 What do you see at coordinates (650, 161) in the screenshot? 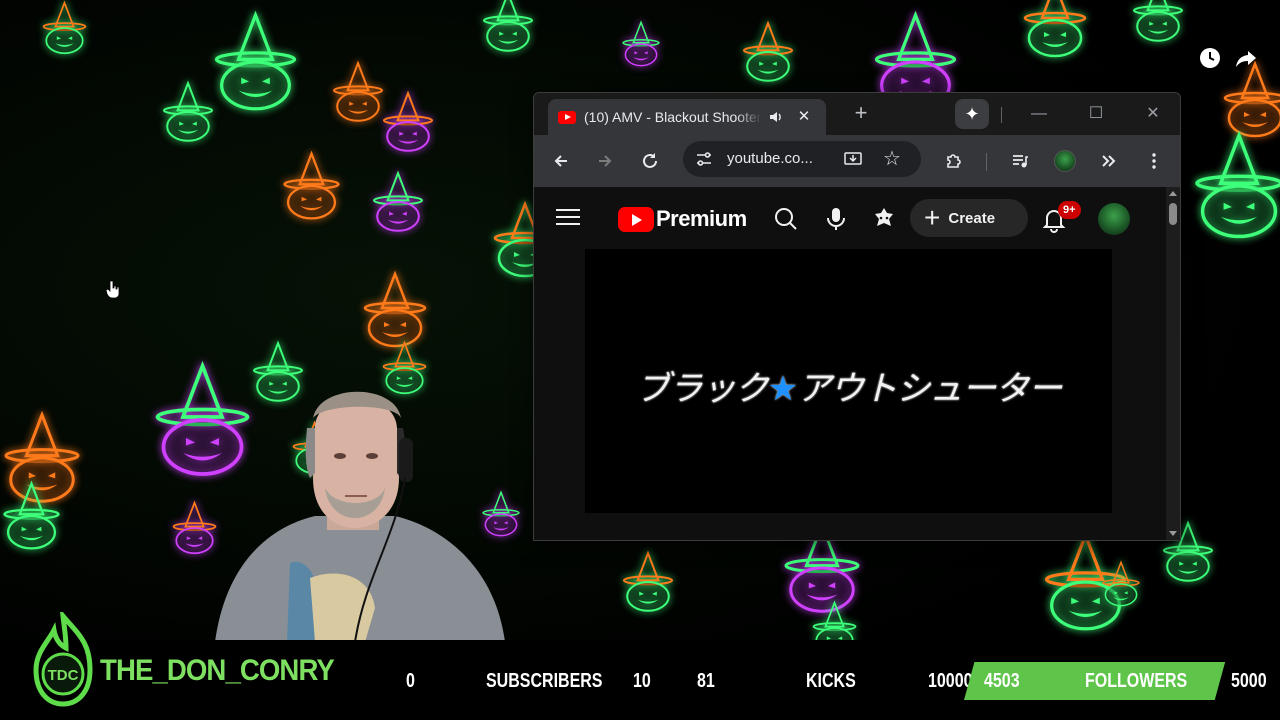
I see `reload-icon` at bounding box center [650, 161].